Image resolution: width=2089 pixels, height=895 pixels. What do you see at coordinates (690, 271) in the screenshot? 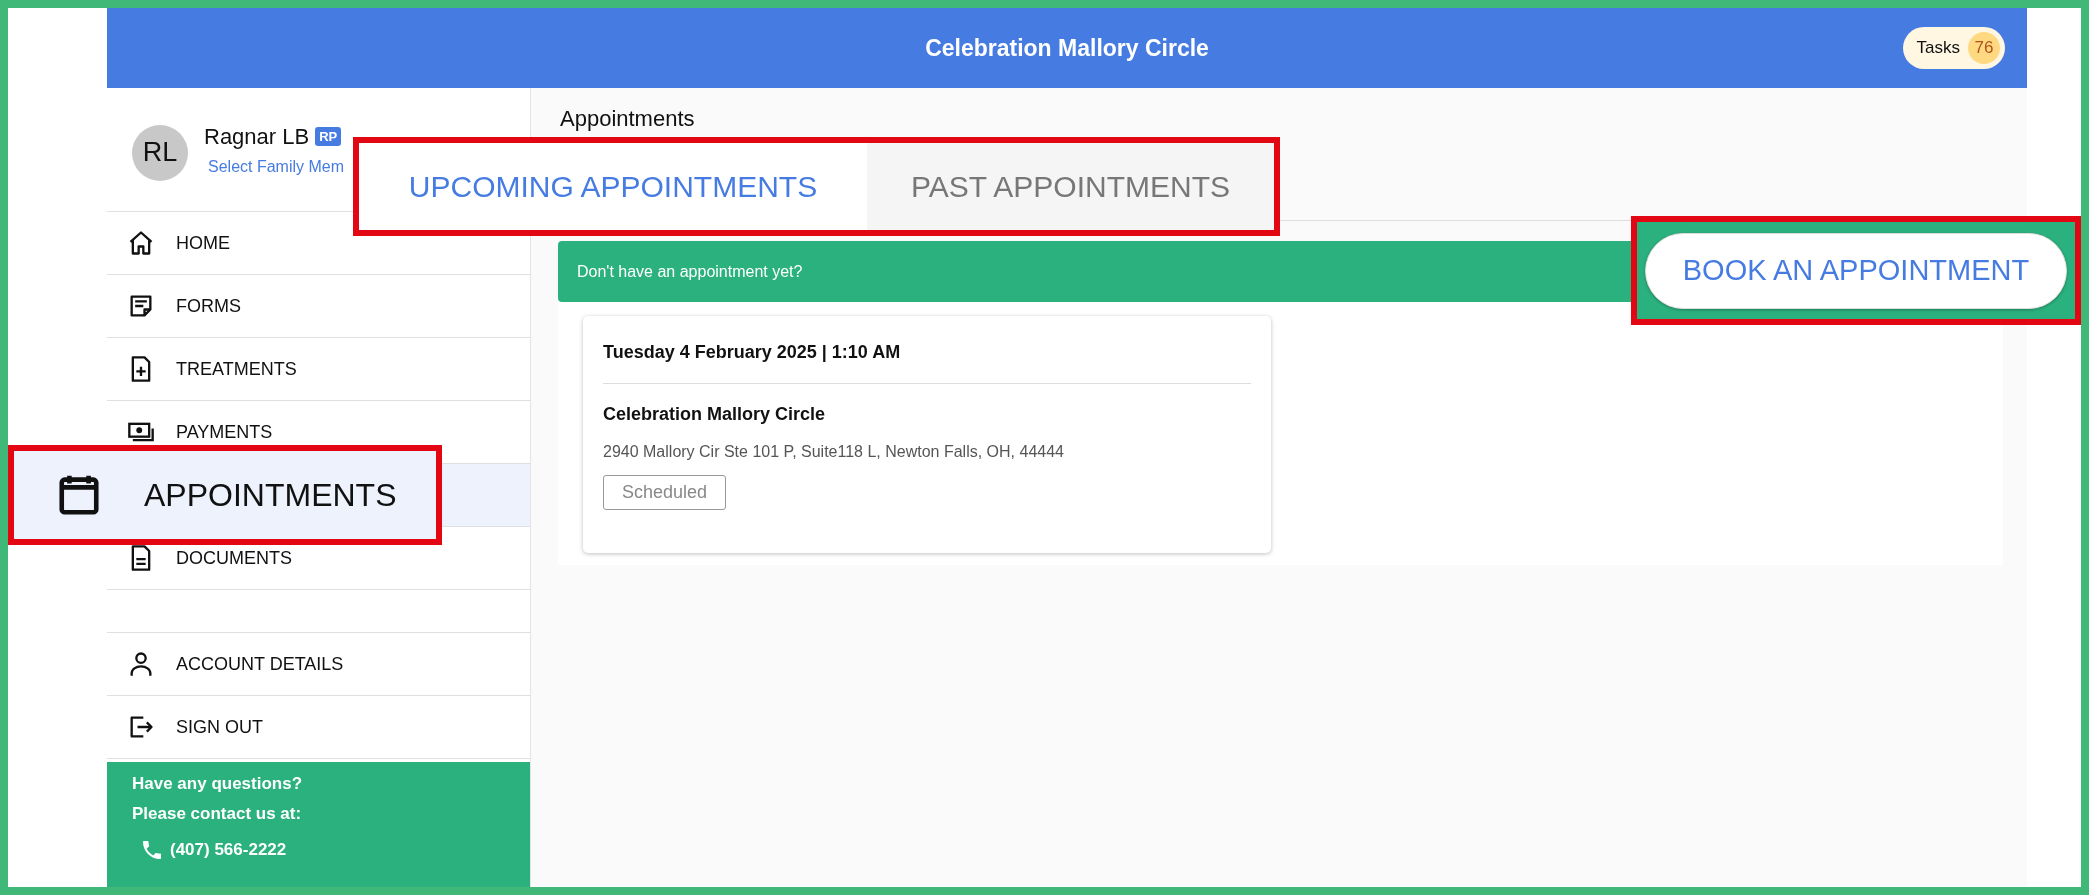
I see `banner-text: Don't have an appointment yet?` at bounding box center [690, 271].